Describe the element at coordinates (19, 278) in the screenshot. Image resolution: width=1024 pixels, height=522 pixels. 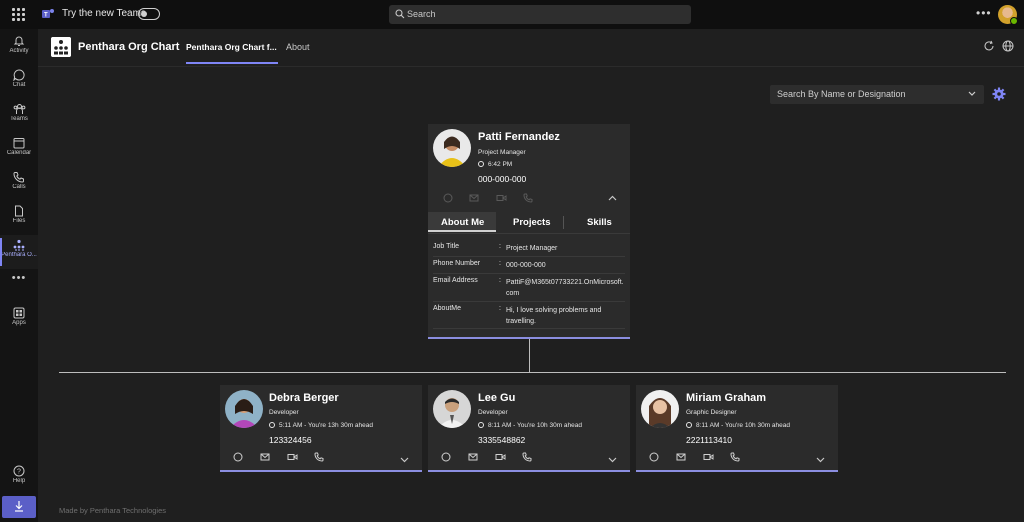
I see `rail-more-button: •••` at that location.